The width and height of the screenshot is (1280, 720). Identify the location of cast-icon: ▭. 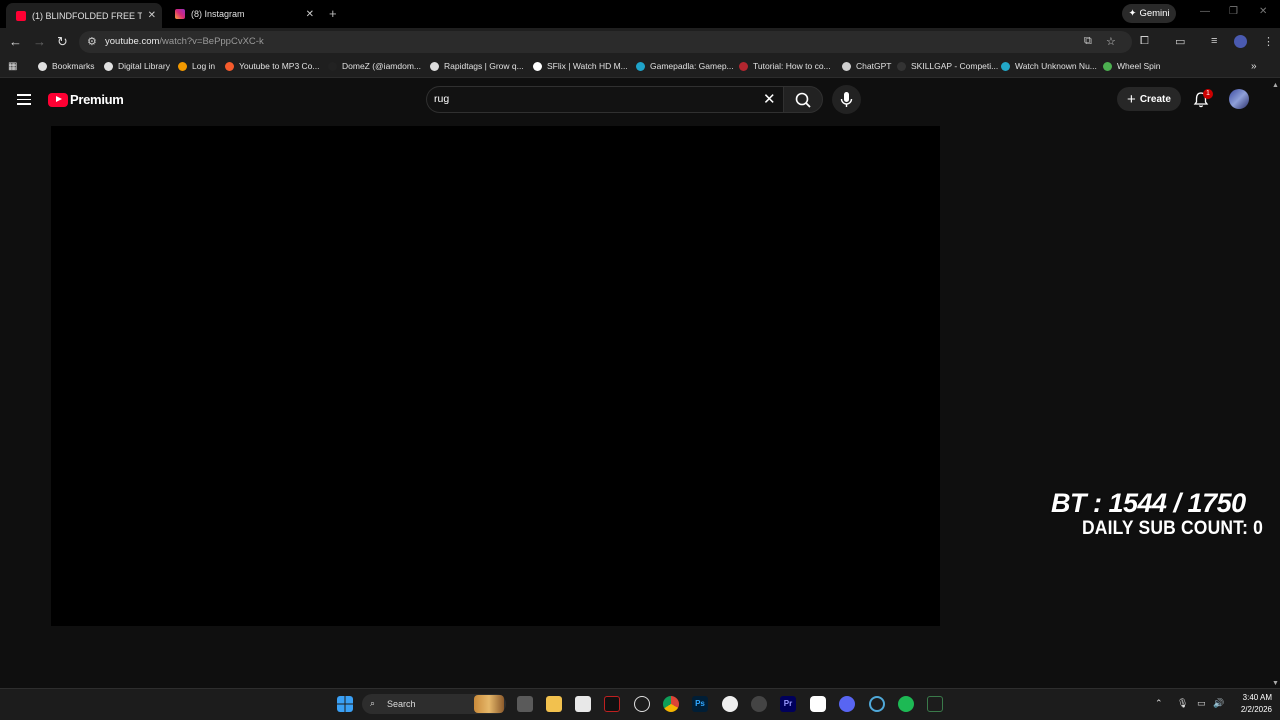
(1180, 41).